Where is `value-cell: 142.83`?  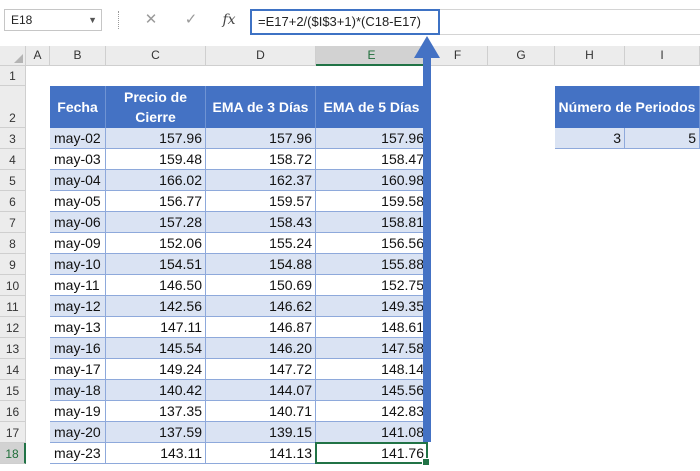
value-cell: 142.83 is located at coordinates (372, 411).